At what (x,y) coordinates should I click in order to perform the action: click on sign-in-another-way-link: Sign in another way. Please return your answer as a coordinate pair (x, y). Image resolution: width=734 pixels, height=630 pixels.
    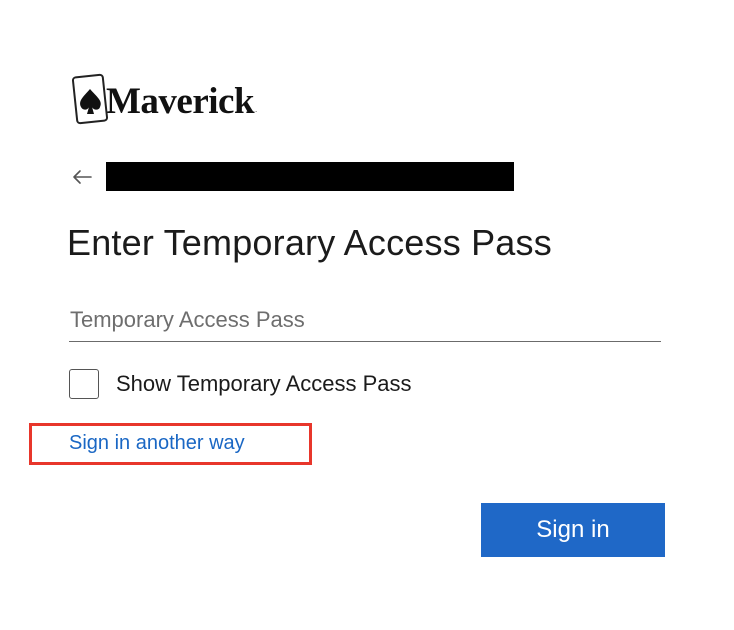
    Looking at the image, I should click on (157, 443).